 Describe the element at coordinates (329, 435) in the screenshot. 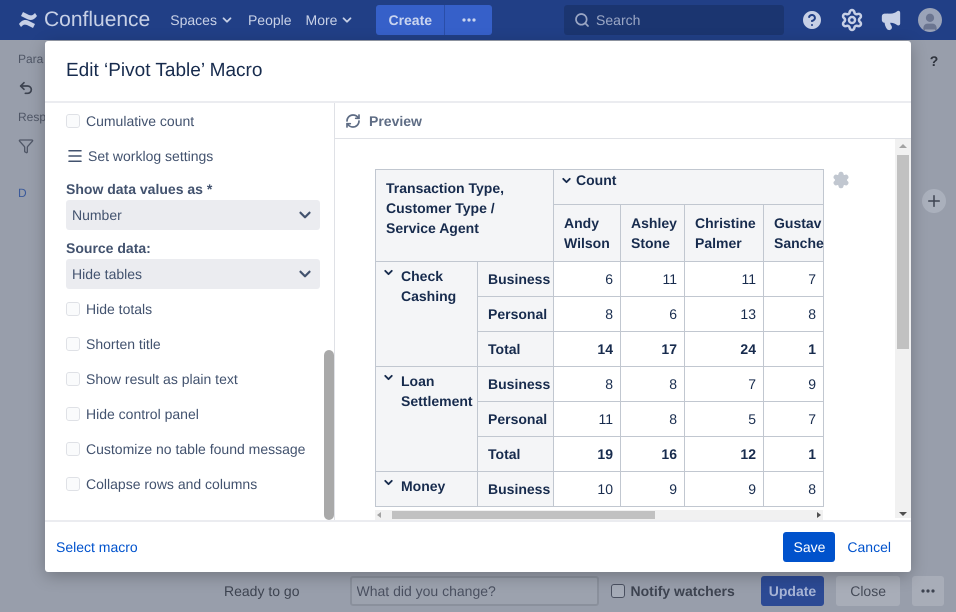

I see `scrollbar-thumb` at that location.